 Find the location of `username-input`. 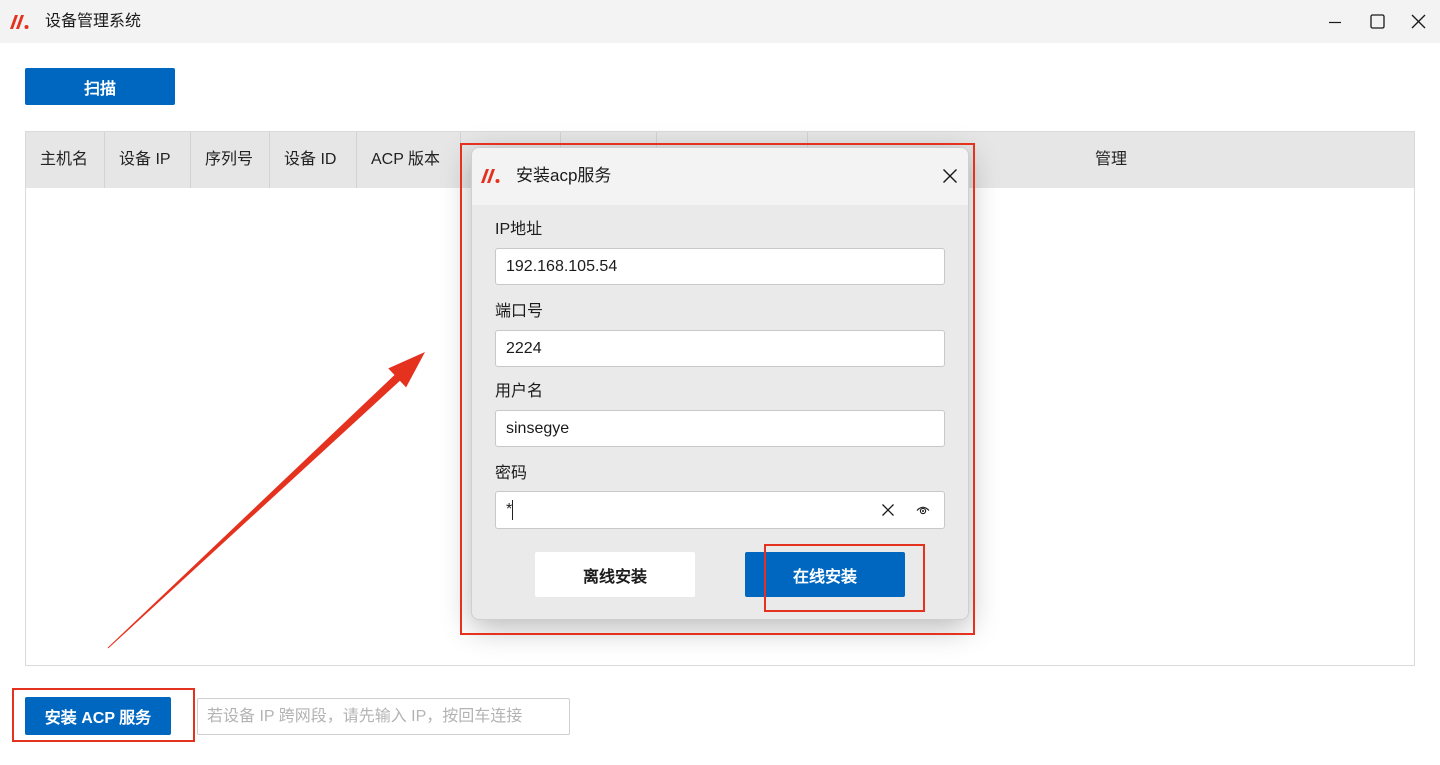

username-input is located at coordinates (720, 428).